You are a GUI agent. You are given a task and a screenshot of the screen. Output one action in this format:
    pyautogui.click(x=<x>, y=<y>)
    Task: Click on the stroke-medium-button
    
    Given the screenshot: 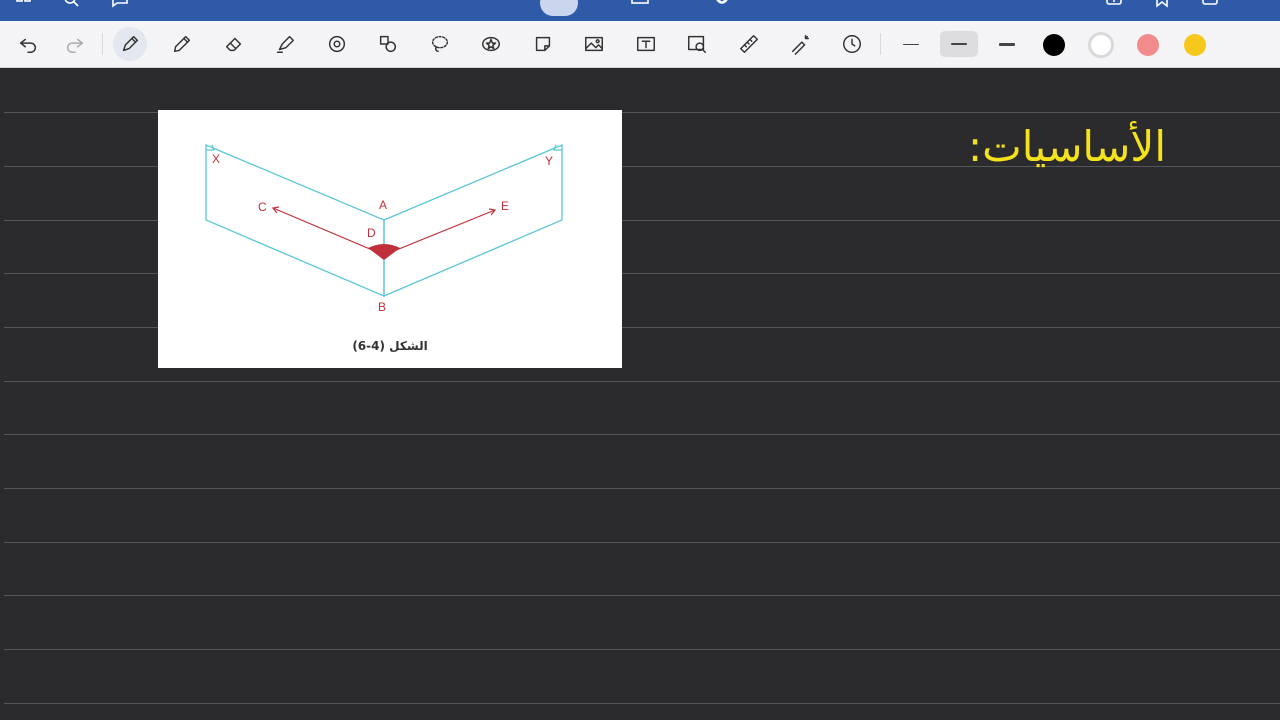 What is the action you would take?
    pyautogui.click(x=959, y=44)
    